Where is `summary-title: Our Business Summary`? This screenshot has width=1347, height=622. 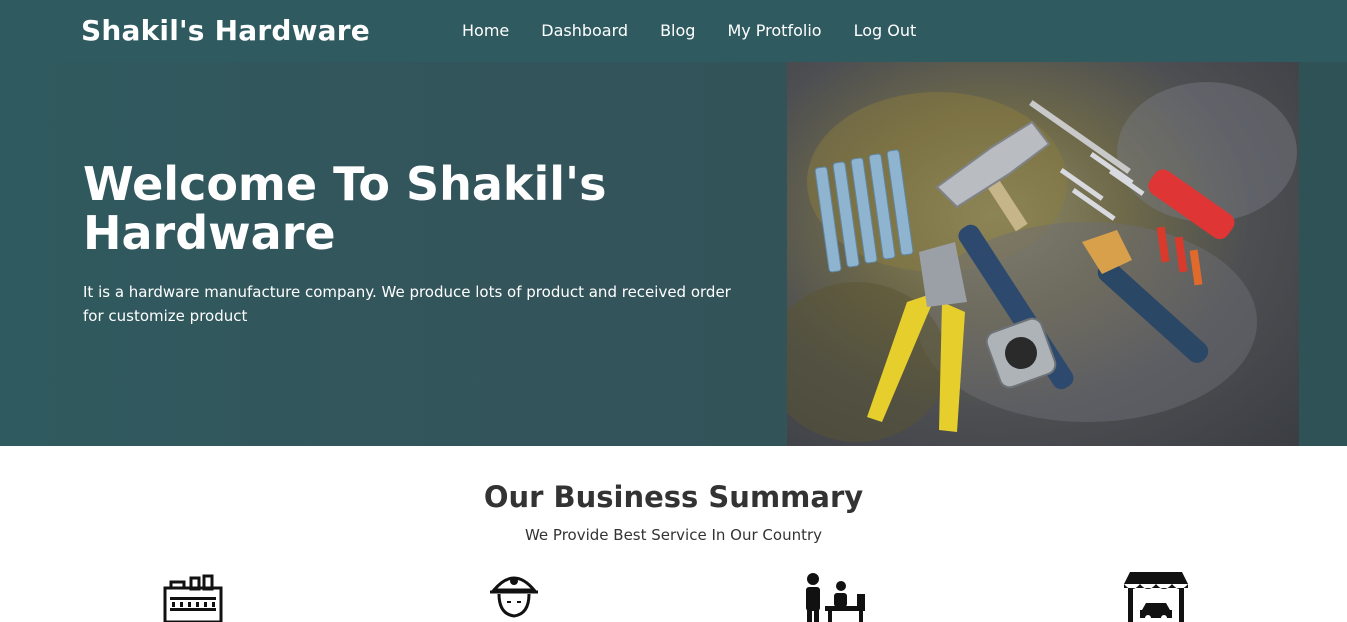 summary-title: Our Business Summary is located at coordinates (673, 497).